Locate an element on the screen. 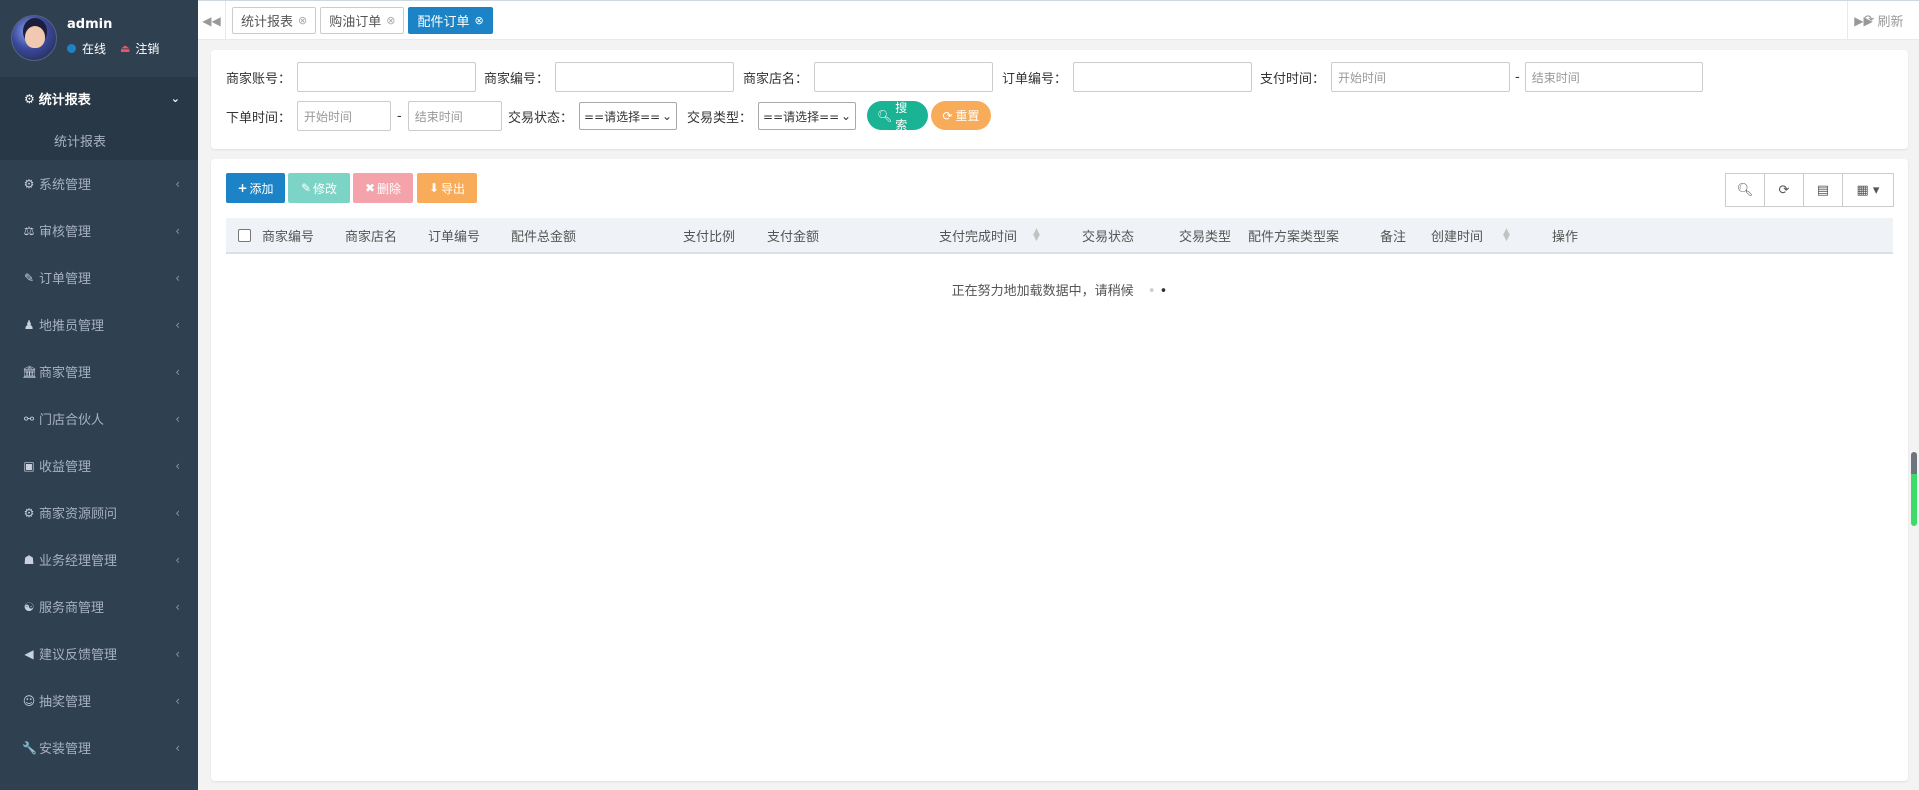 This screenshot has height=790, width=1919. reset-button: ⟳ 重置 is located at coordinates (961, 115).